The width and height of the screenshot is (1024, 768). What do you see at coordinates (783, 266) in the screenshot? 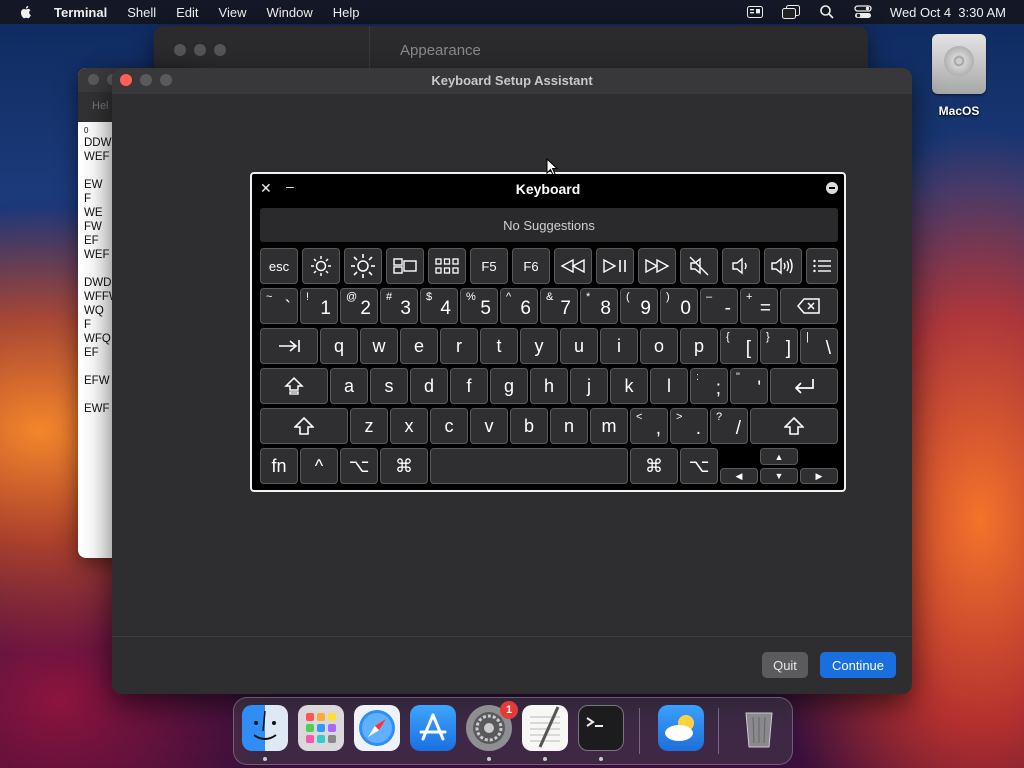
I see `key-volume-up` at bounding box center [783, 266].